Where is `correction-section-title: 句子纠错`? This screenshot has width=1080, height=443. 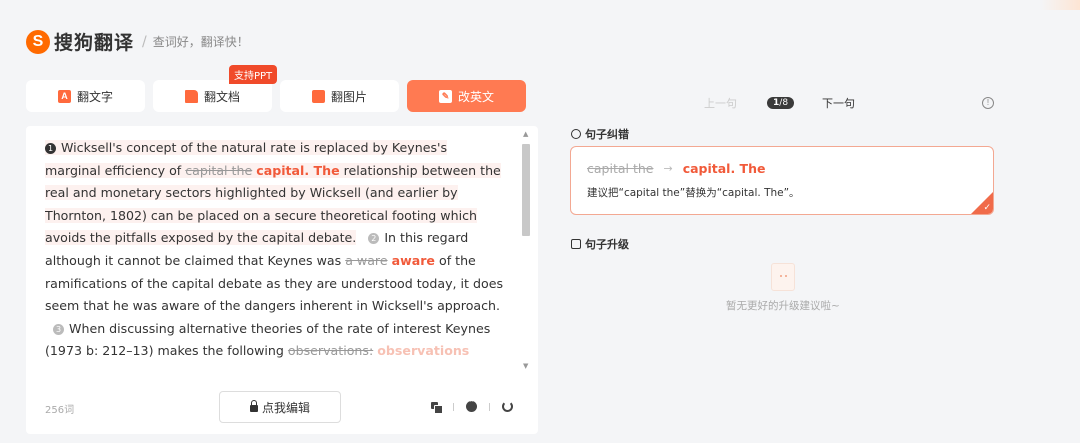 correction-section-title: 句子纠错 is located at coordinates (600, 134).